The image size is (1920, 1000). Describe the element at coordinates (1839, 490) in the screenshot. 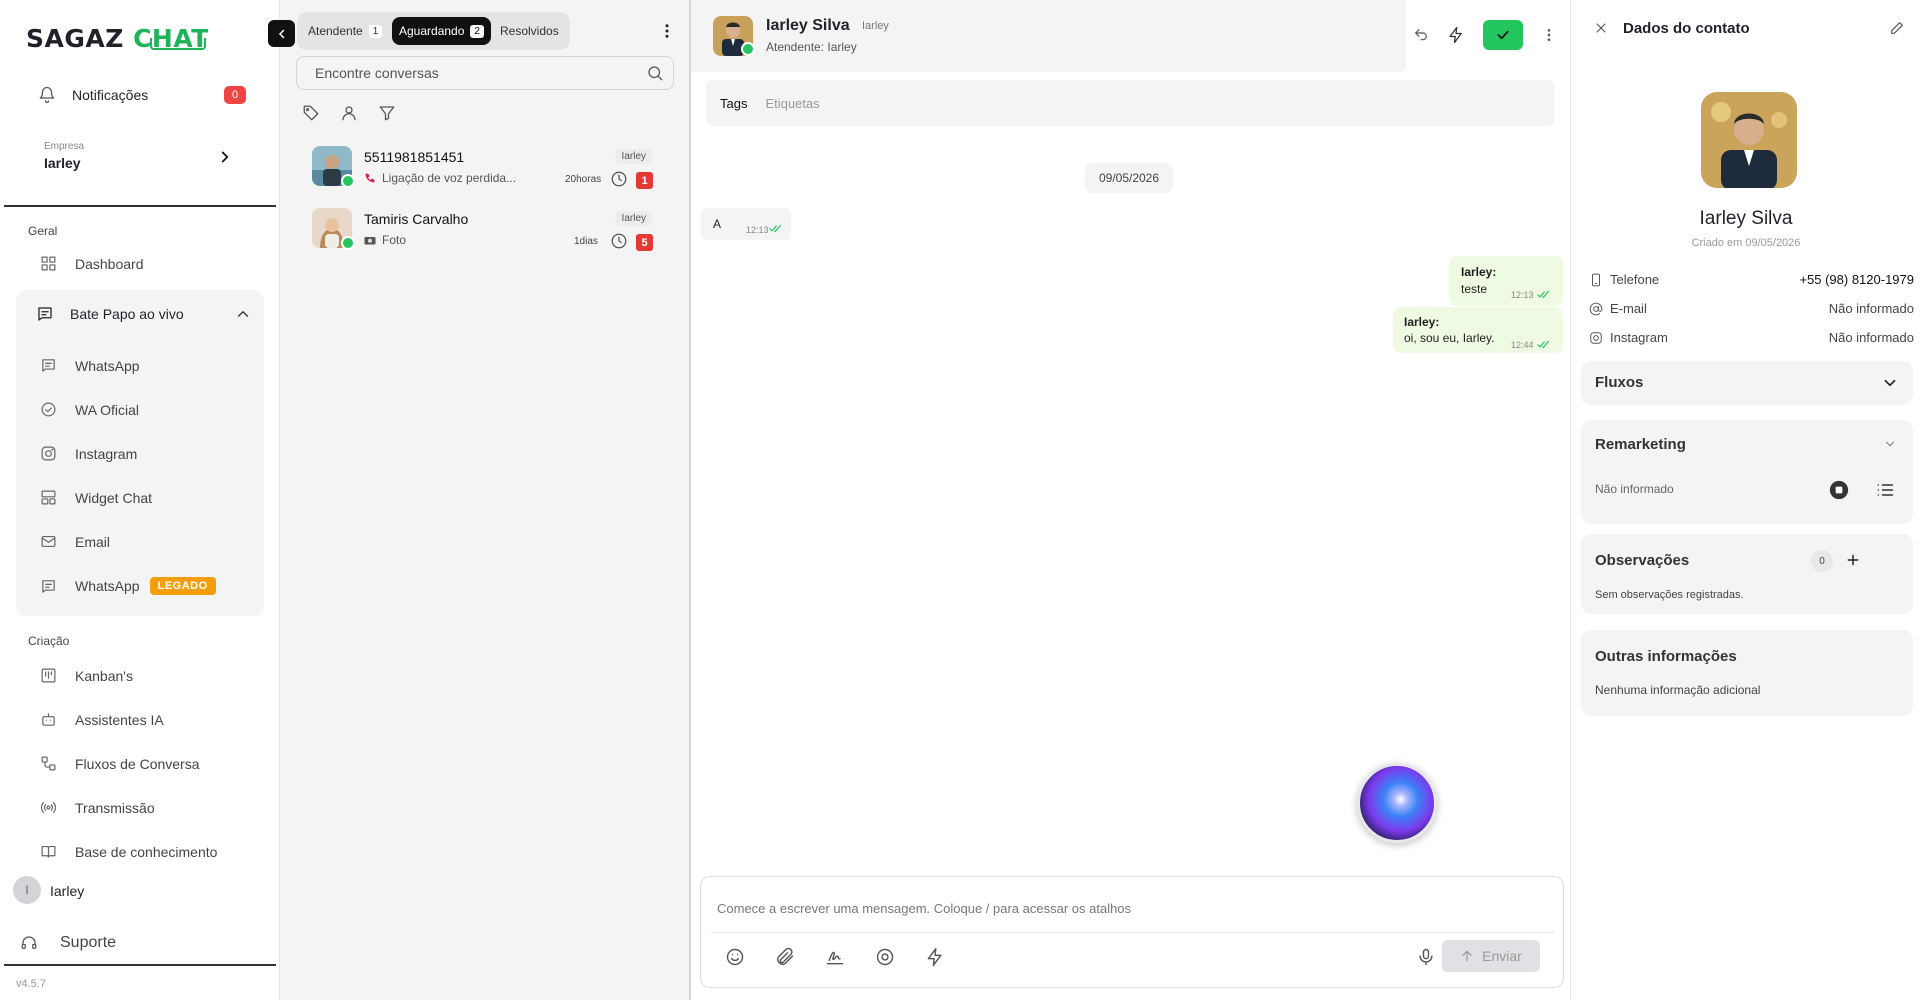

I see `stop-circle-icon` at that location.